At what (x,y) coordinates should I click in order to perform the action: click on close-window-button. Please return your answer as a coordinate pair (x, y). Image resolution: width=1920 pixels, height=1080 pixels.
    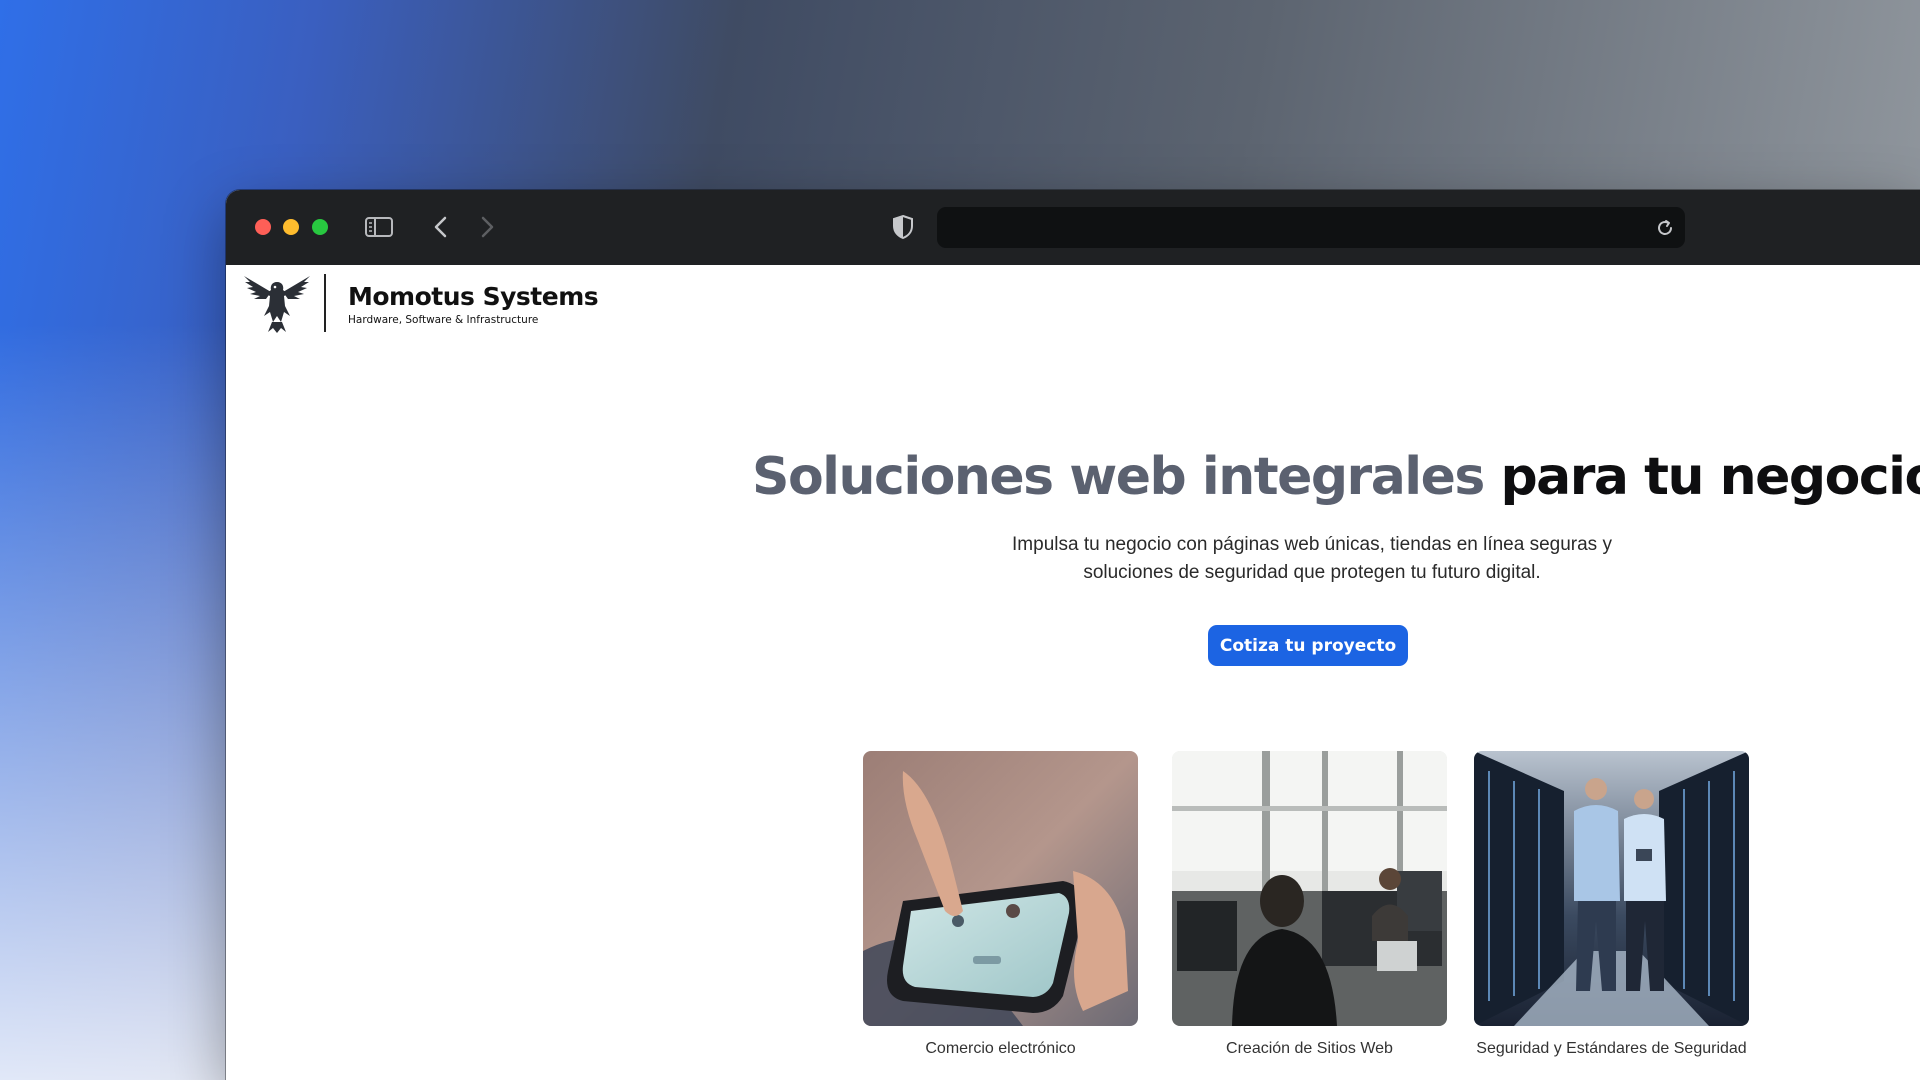
    Looking at the image, I should click on (263, 227).